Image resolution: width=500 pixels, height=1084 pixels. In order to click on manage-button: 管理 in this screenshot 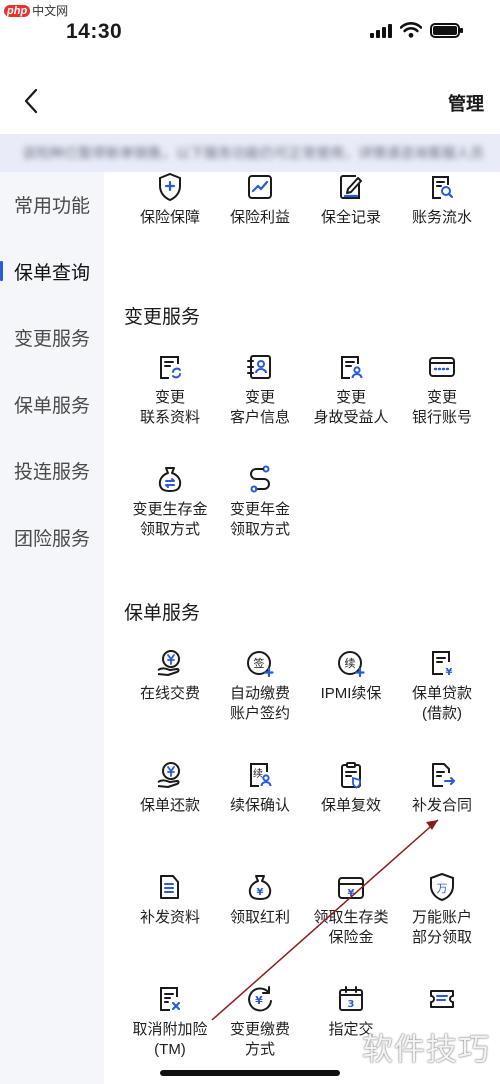, I will do `click(466, 103)`.